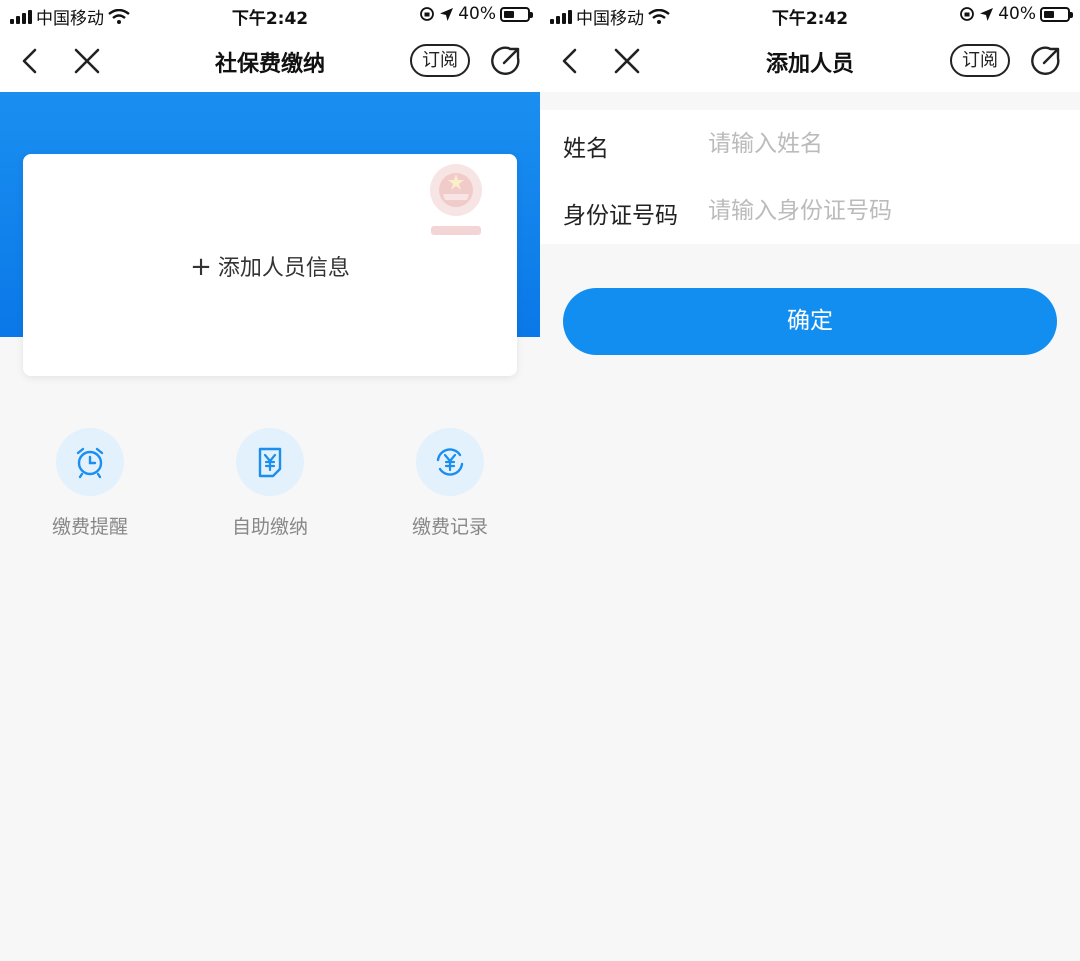  What do you see at coordinates (201, 267) in the screenshot?
I see `plus-icon: +` at bounding box center [201, 267].